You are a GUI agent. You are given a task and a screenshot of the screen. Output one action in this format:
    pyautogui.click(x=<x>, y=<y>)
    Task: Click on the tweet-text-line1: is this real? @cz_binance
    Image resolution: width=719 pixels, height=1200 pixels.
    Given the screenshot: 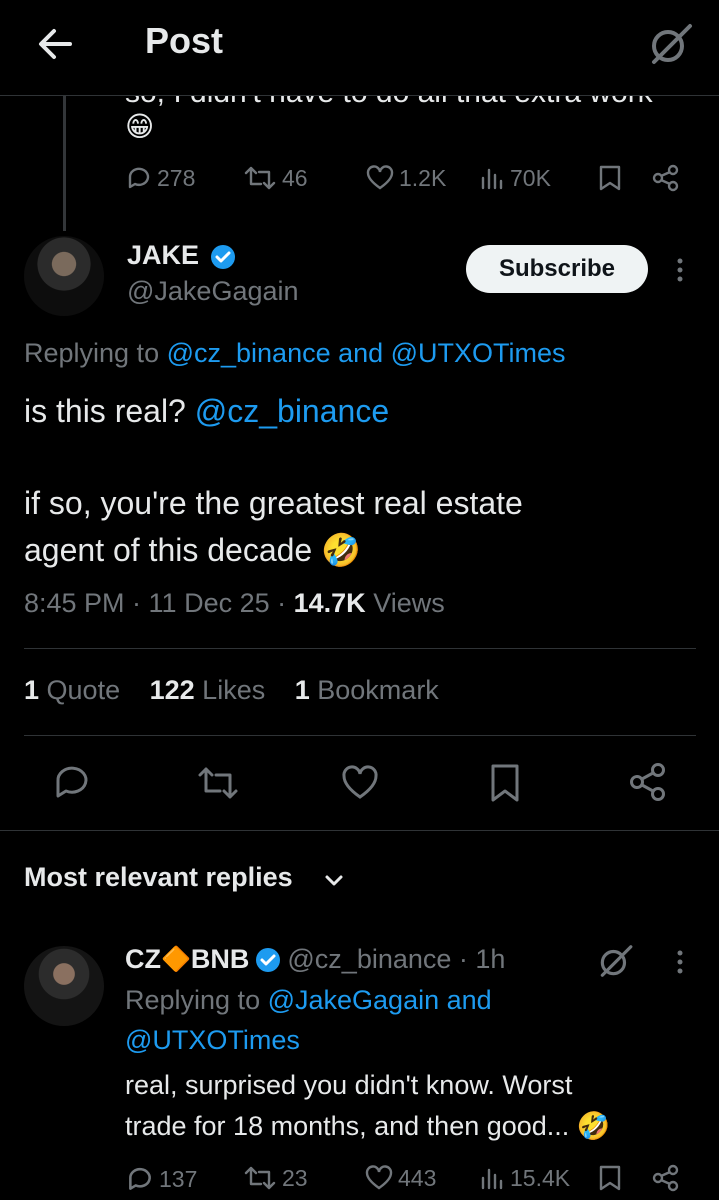 What is the action you would take?
    pyautogui.click(x=206, y=411)
    